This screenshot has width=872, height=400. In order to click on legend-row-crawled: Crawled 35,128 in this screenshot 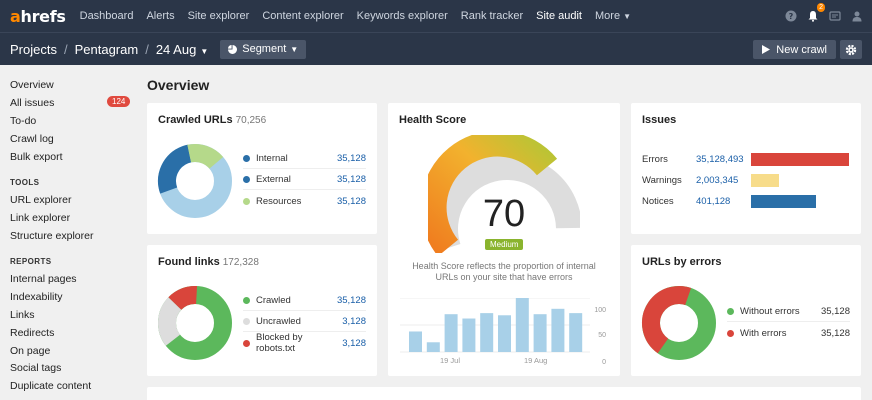, I will do `click(304, 301)`.